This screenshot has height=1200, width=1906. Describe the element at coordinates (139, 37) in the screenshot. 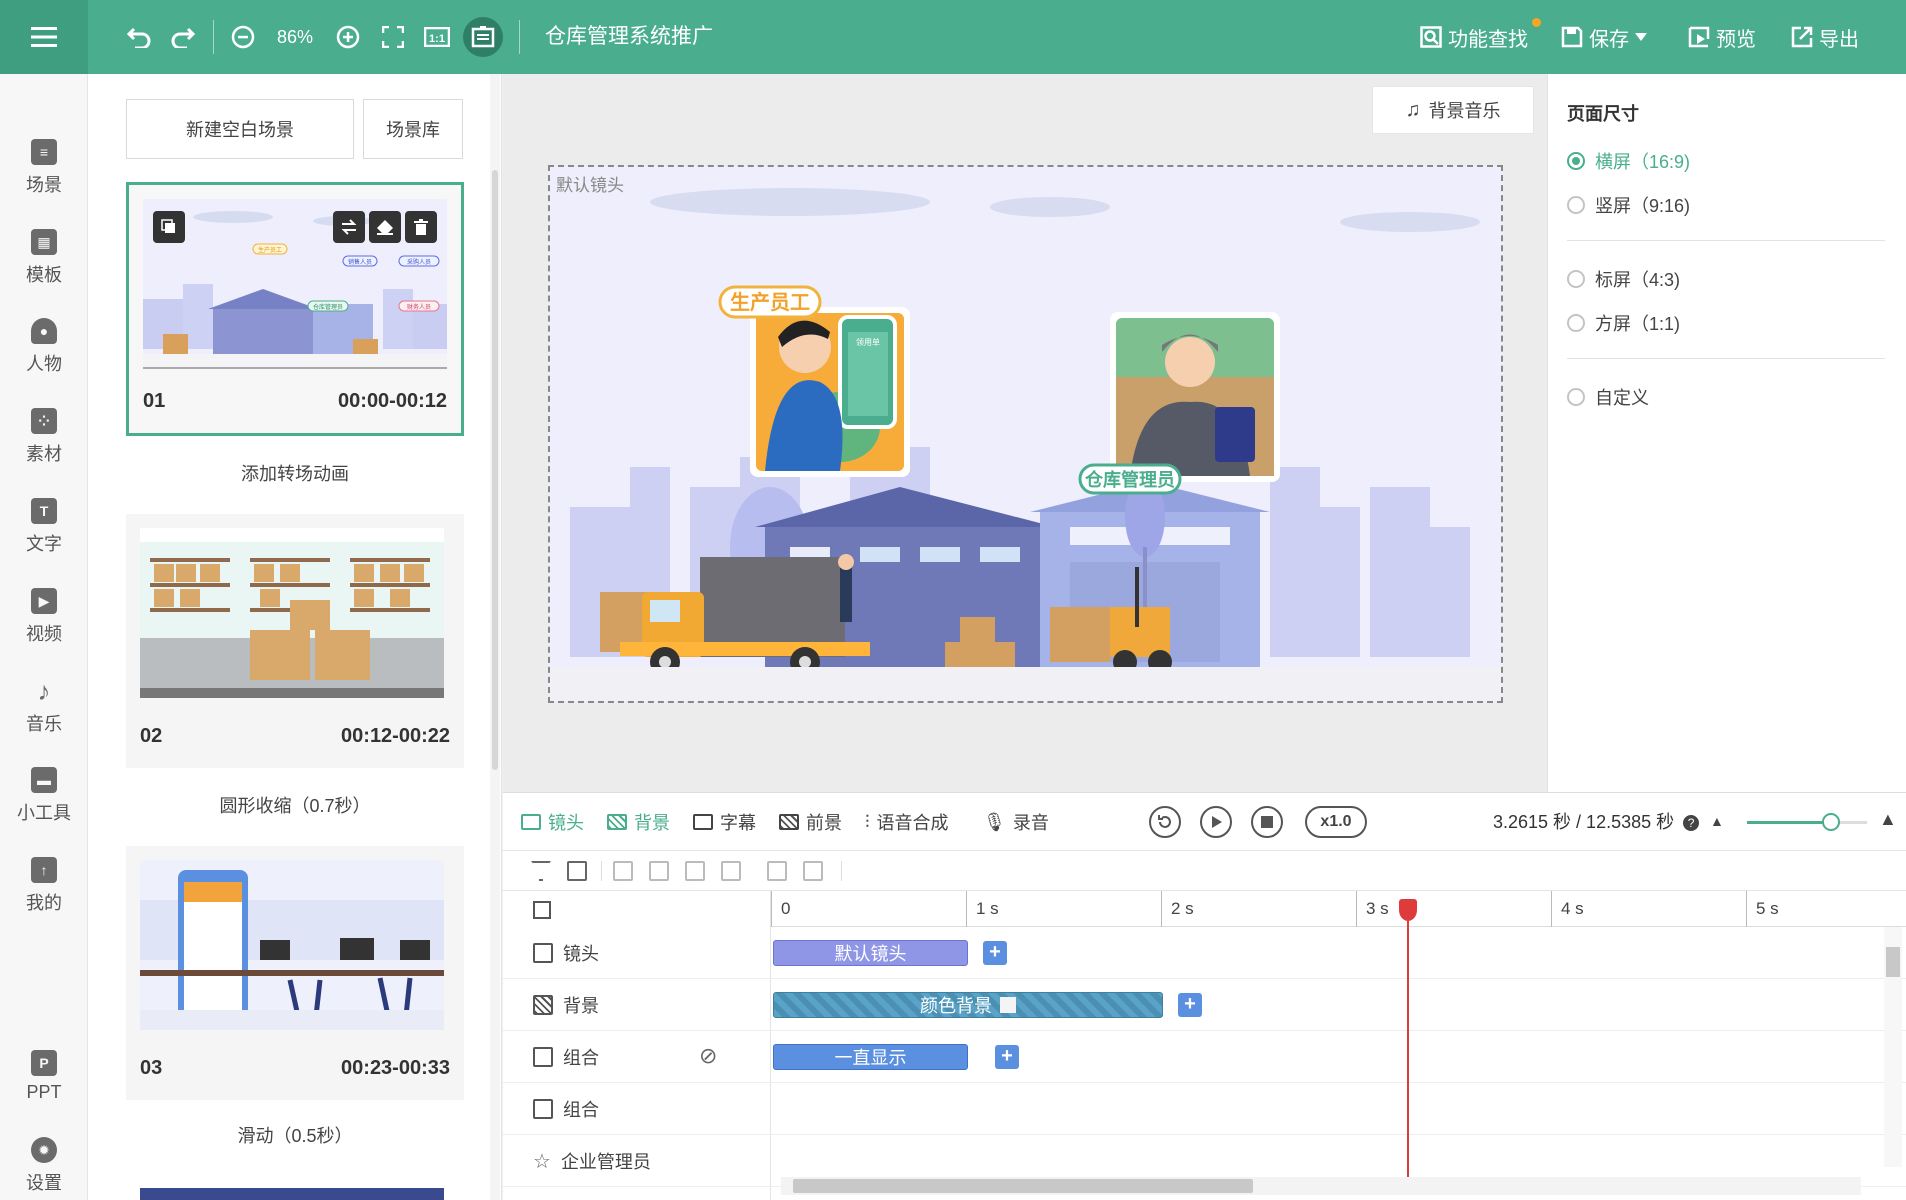

I see `undo-button` at that location.